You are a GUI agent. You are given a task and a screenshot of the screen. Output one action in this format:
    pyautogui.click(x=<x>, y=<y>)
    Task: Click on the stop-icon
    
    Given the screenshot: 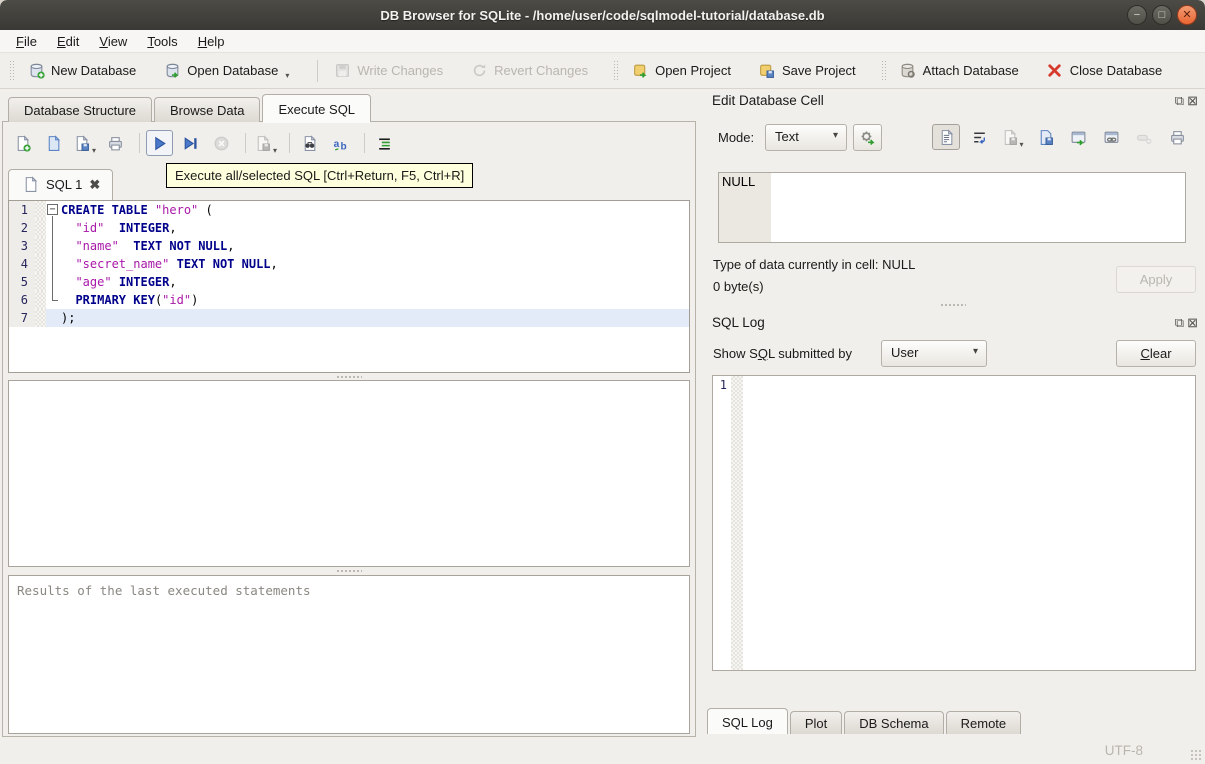 What is the action you would take?
    pyautogui.click(x=222, y=143)
    